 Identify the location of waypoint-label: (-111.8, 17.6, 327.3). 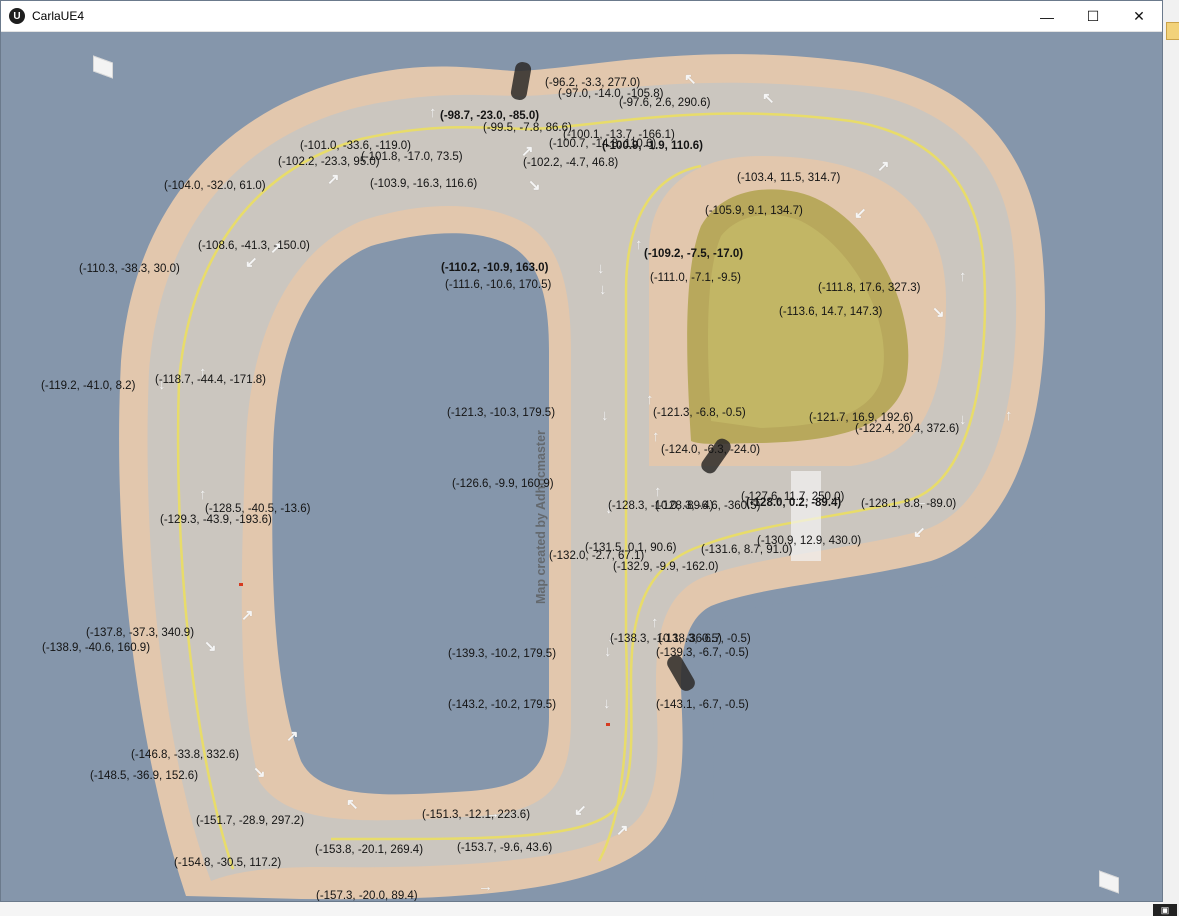
(869, 288).